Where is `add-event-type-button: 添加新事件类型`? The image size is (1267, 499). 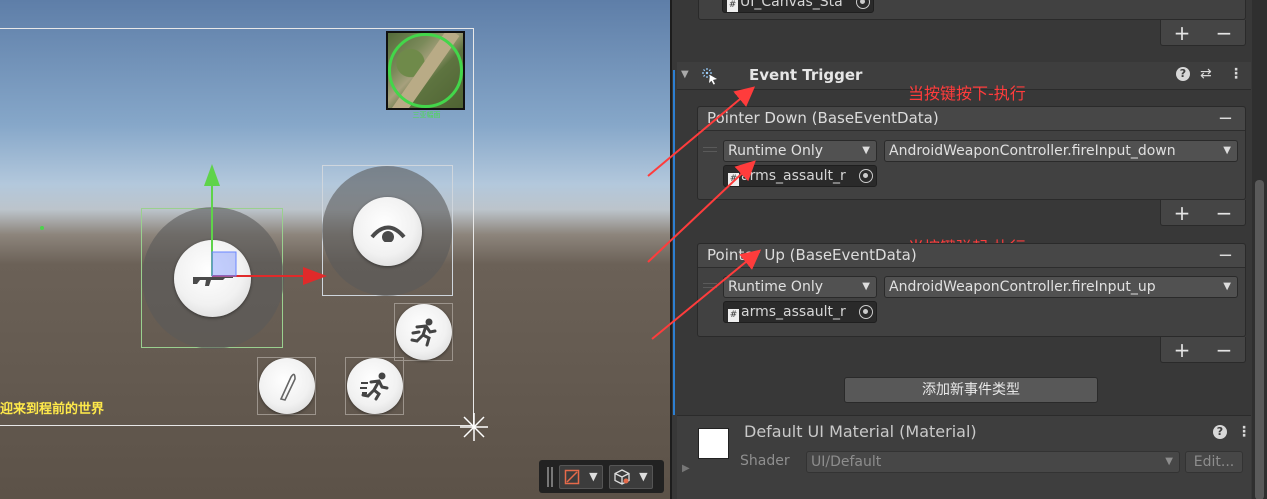 add-event-type-button: 添加新事件类型 is located at coordinates (971, 390).